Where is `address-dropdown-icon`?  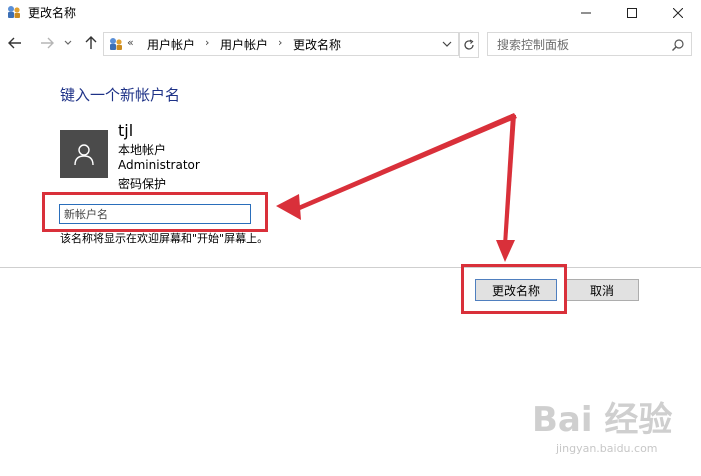 address-dropdown-icon is located at coordinates (449, 44).